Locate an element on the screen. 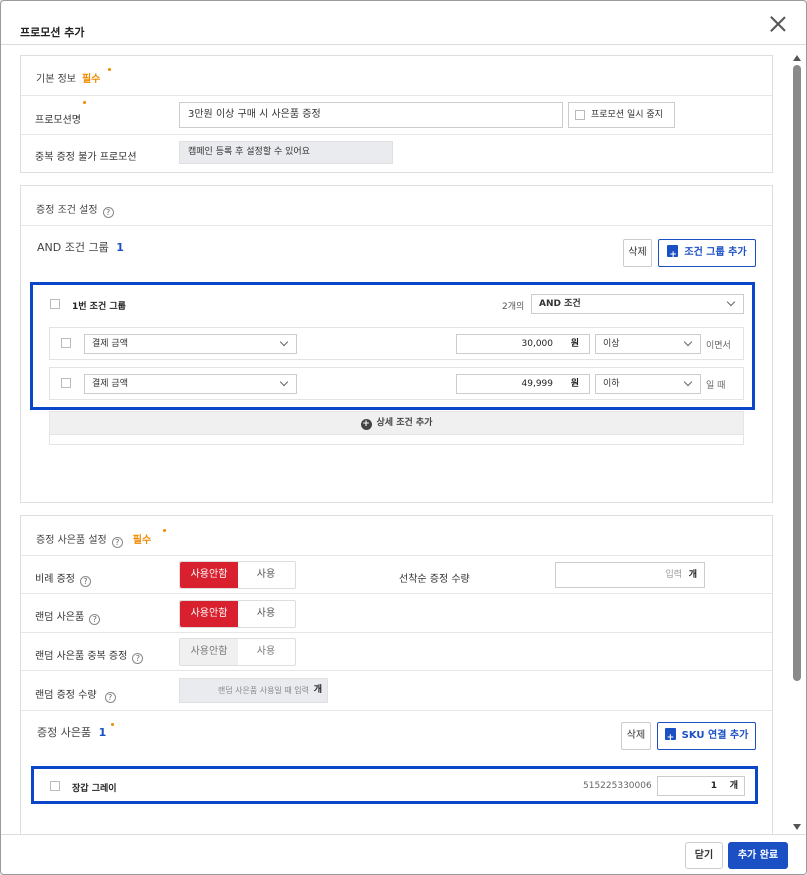 The width and height of the screenshot is (807, 875). and-group-count: 1 is located at coordinates (120, 247).